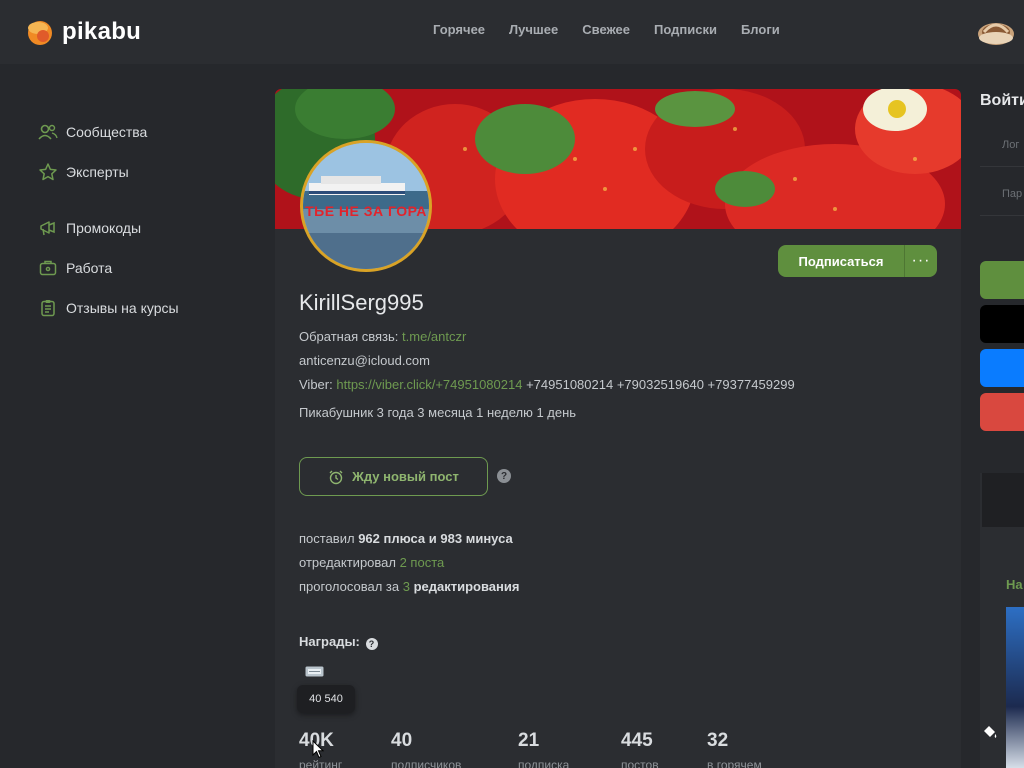 Image resolution: width=1024 pixels, height=768 pixels. I want to click on sidebar-item-course-reviews: Отзывы на курсы, so click(148, 308).